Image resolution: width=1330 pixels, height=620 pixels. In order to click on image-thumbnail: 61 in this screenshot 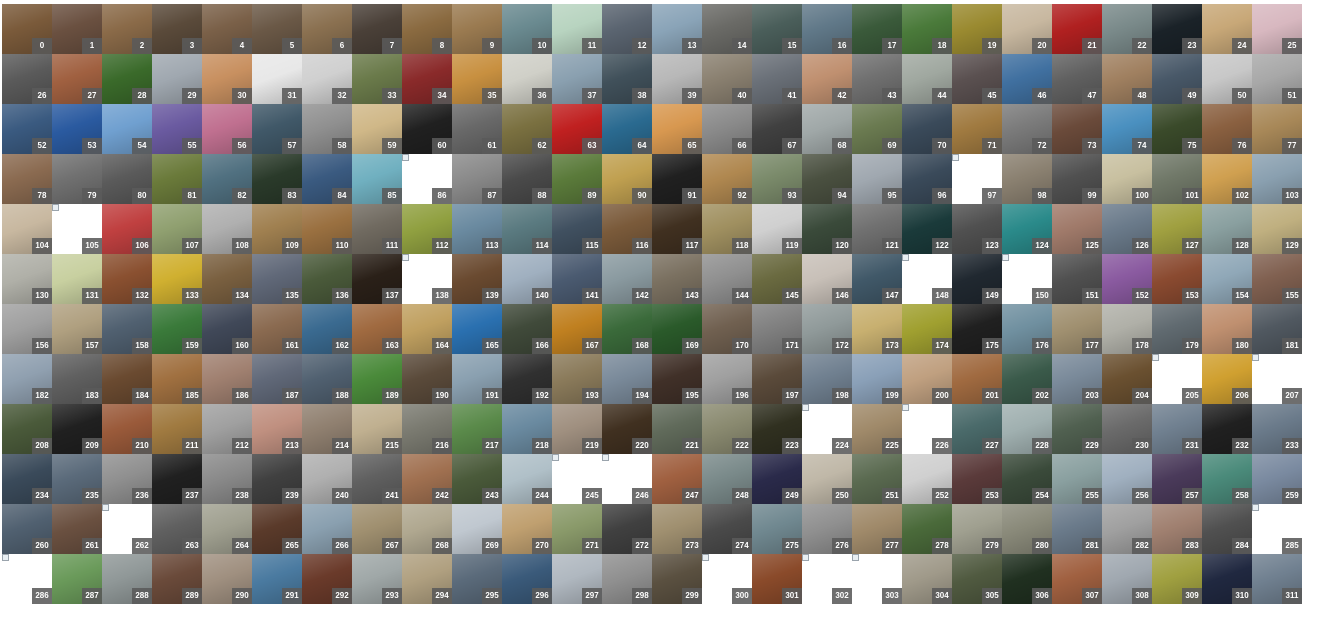, I will do `click(477, 129)`.